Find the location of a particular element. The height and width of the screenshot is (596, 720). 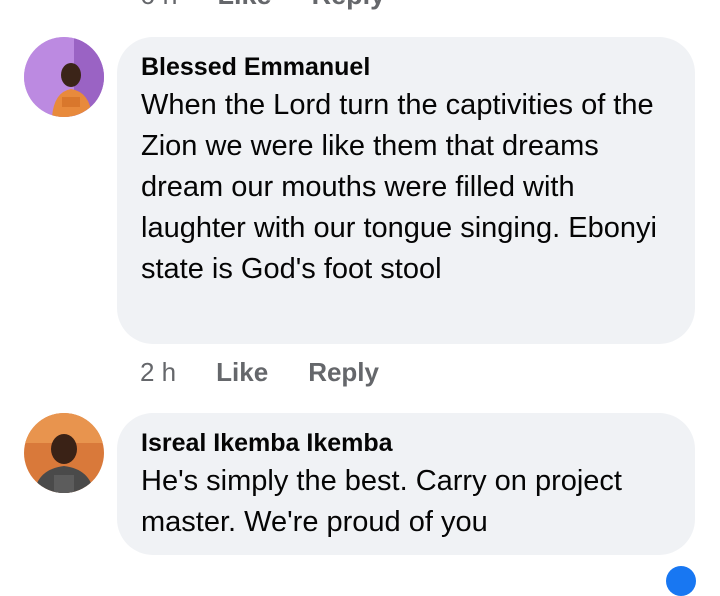

comment-time: 6 h is located at coordinates (159, 5).